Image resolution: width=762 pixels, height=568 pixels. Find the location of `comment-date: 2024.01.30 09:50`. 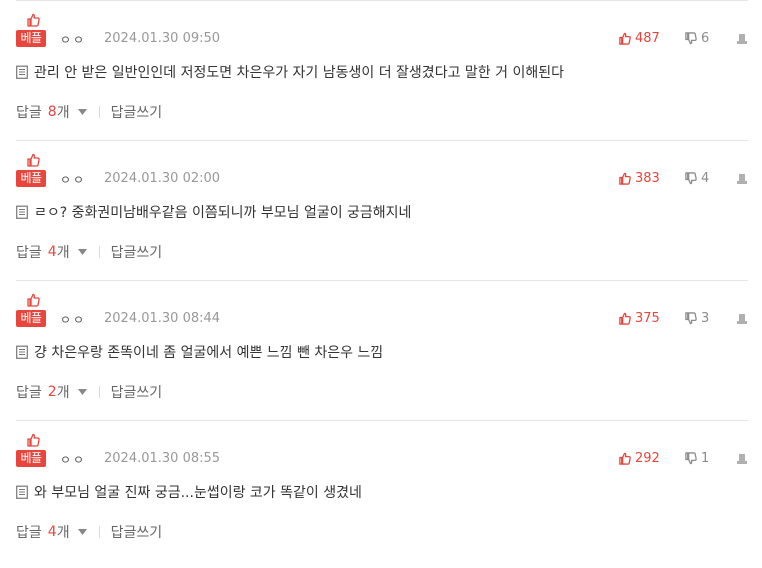

comment-date: 2024.01.30 09:50 is located at coordinates (162, 38).